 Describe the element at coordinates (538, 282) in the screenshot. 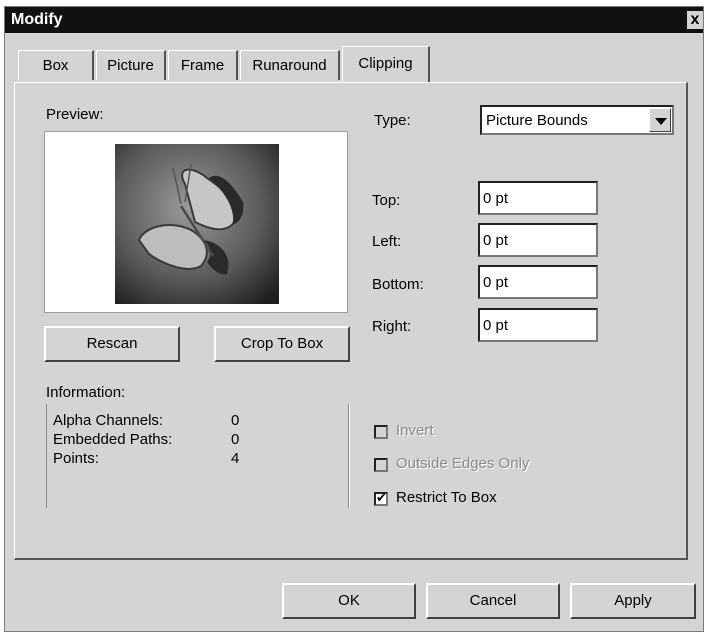

I see `bottom-field` at that location.